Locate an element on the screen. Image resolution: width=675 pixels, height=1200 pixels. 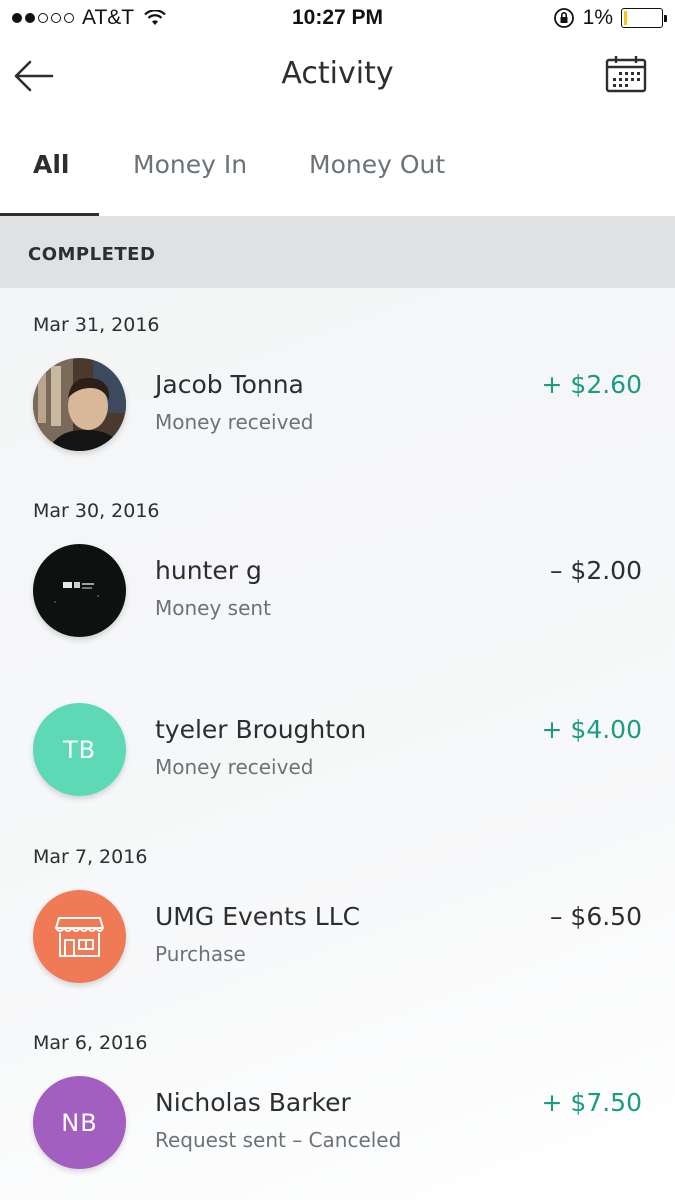
transaction-amount: + $2.60 is located at coordinates (591, 384).